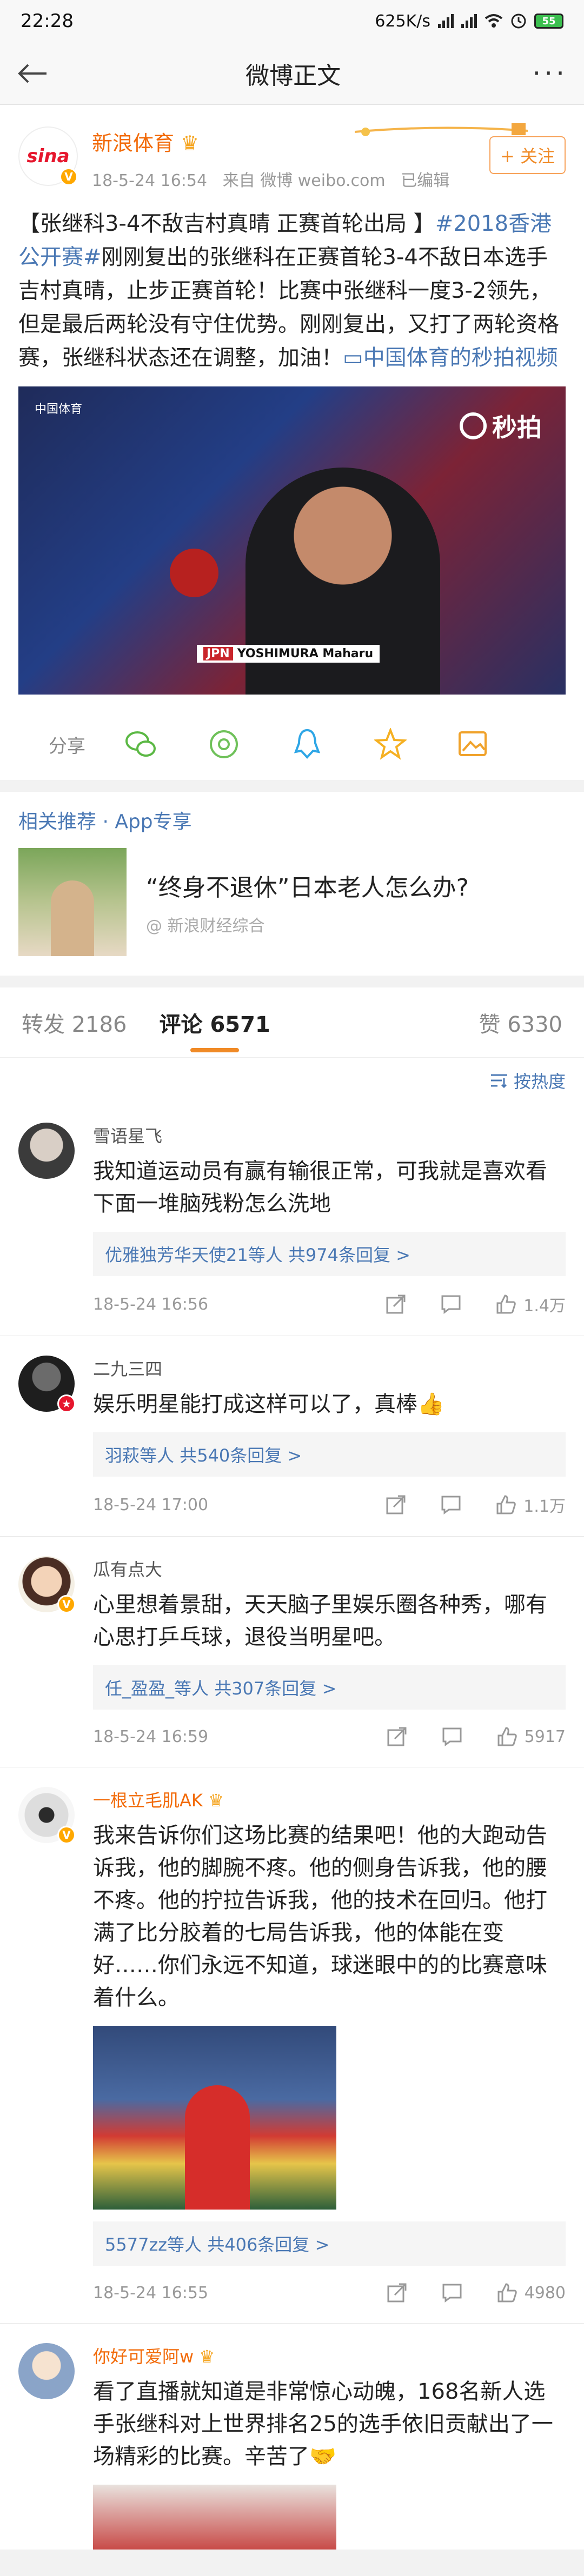 This screenshot has width=584, height=2576. Describe the element at coordinates (140, 744) in the screenshot. I see `wechat-icon` at that location.